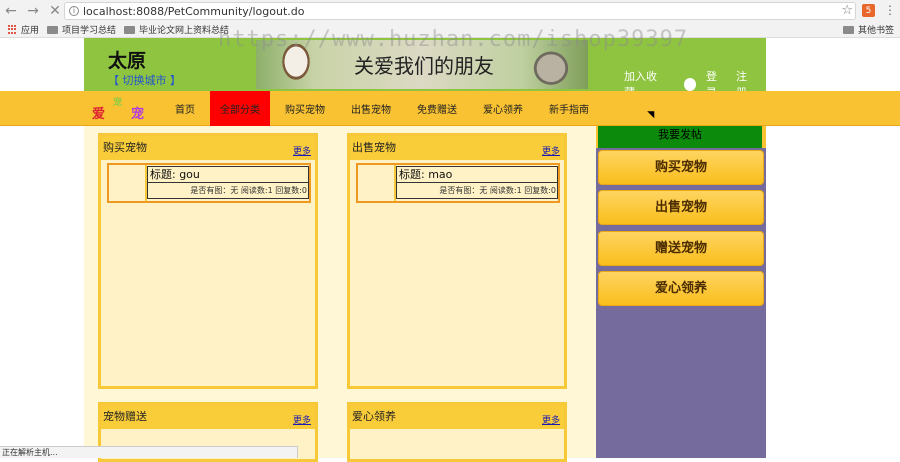  I want to click on cat-image, so click(551, 66).